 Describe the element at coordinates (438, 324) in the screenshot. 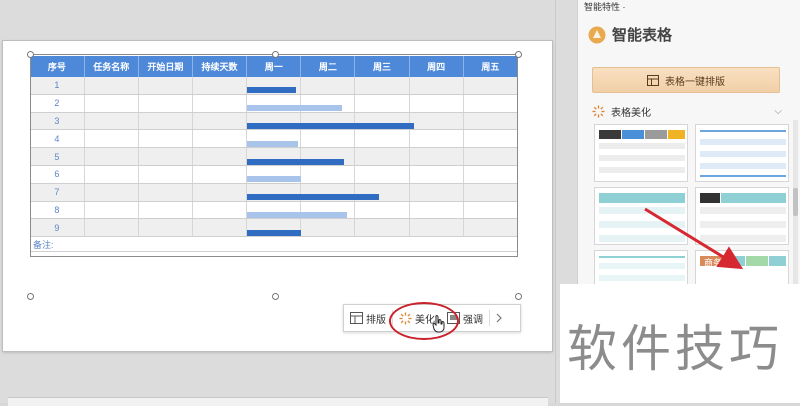

I see `hand-cursor-icon` at that location.